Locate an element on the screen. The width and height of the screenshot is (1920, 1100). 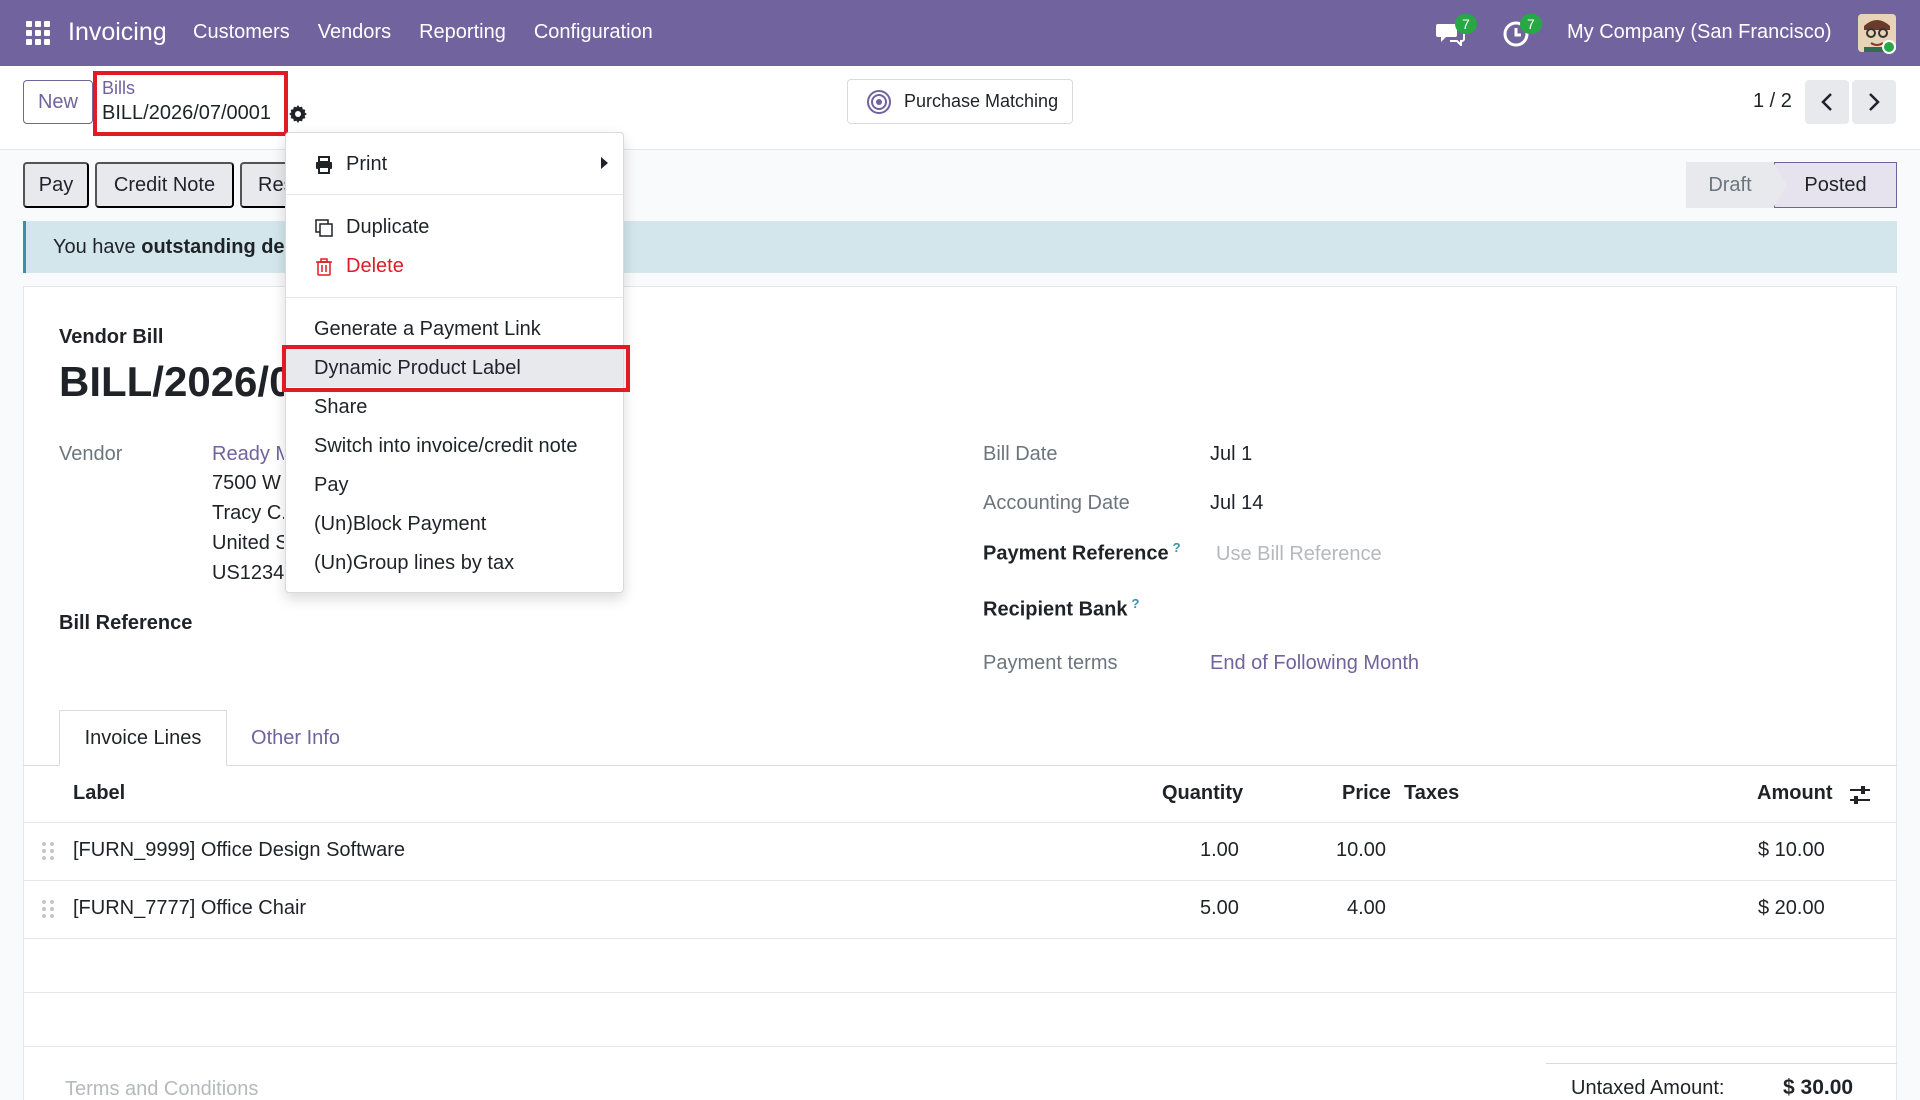
menu-vendors: Vendors is located at coordinates (354, 32).